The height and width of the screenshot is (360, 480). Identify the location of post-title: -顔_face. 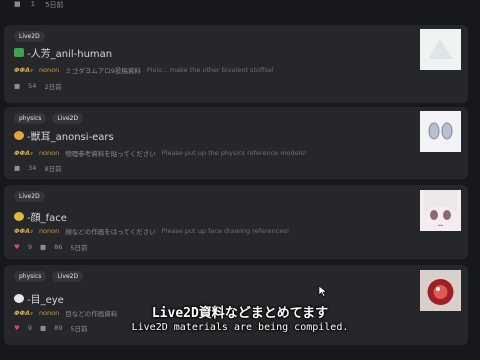
(40, 216).